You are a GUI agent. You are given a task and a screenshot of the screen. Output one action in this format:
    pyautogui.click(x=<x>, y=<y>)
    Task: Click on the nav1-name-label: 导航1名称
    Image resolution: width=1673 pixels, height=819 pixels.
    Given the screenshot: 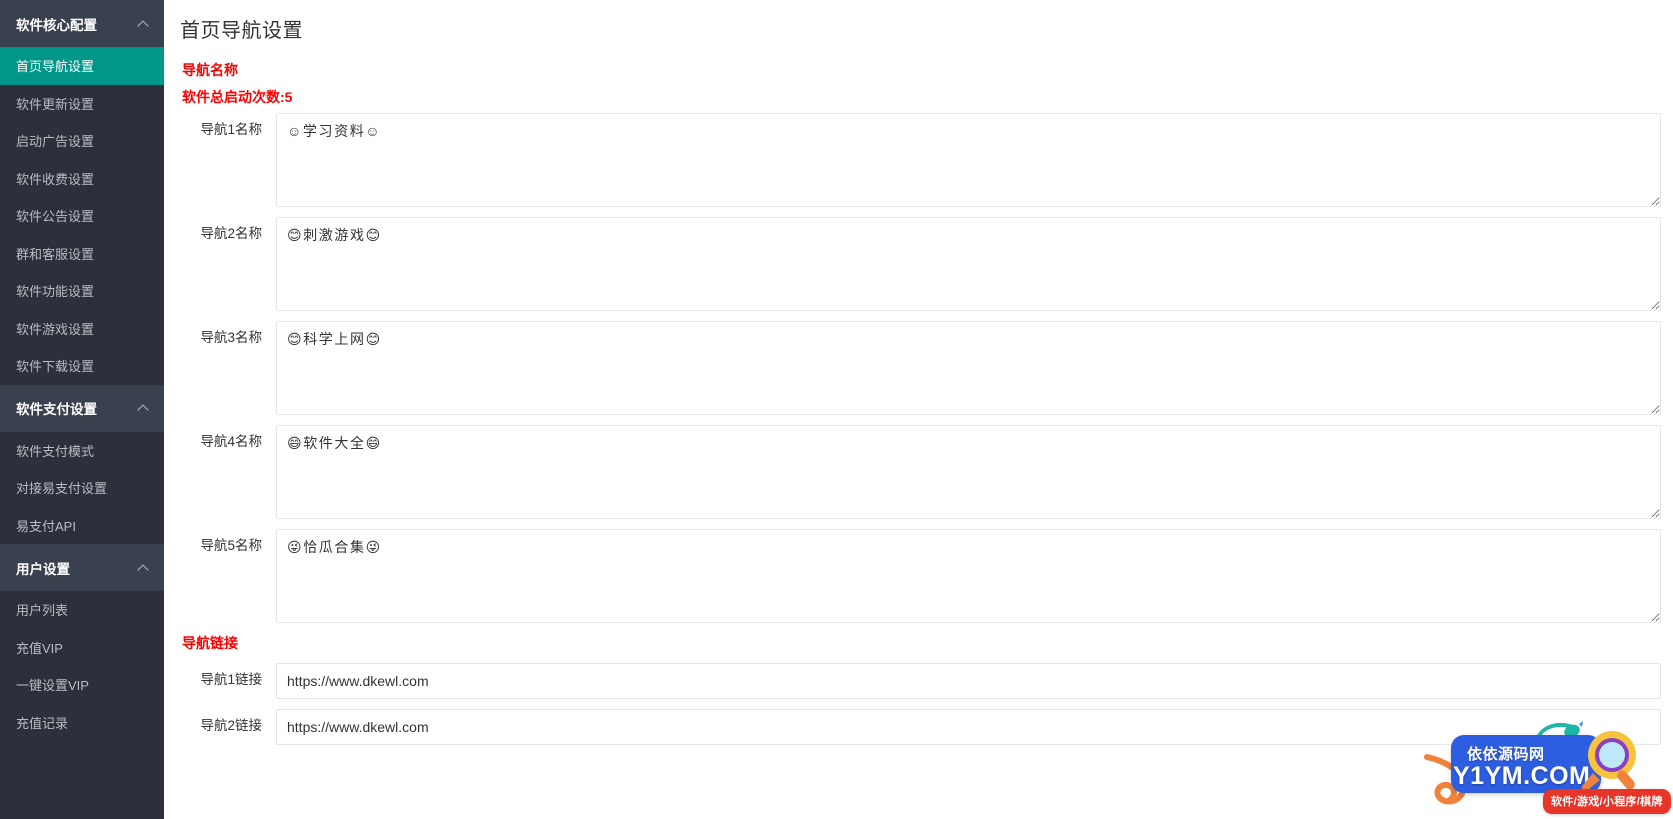 What is the action you would take?
    pyautogui.click(x=231, y=129)
    